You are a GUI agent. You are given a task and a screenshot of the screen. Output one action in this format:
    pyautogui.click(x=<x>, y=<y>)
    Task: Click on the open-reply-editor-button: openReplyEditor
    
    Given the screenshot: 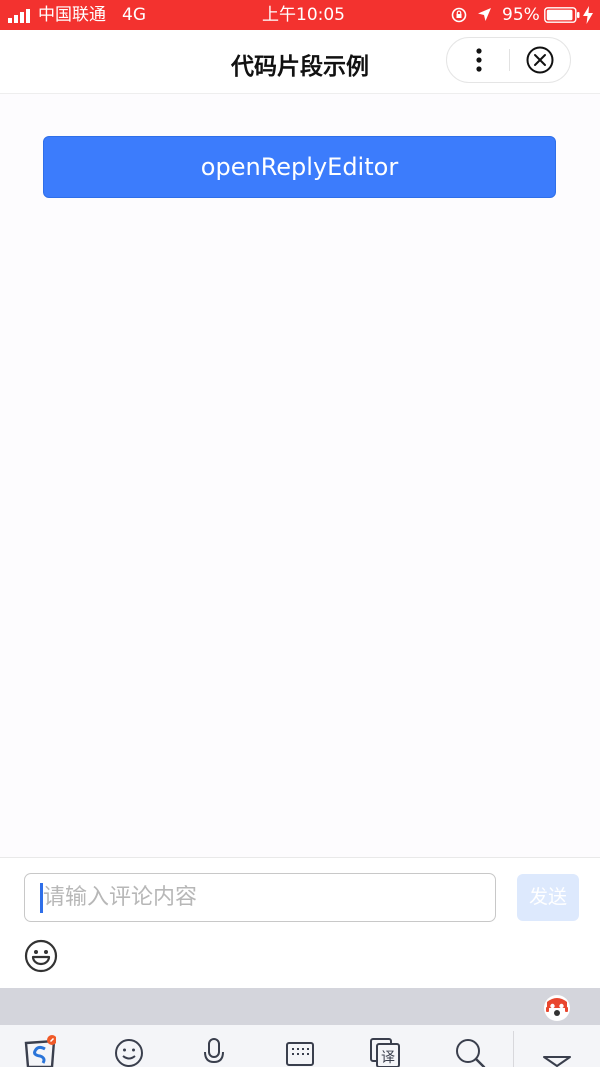 What is the action you would take?
    pyautogui.click(x=299, y=167)
    